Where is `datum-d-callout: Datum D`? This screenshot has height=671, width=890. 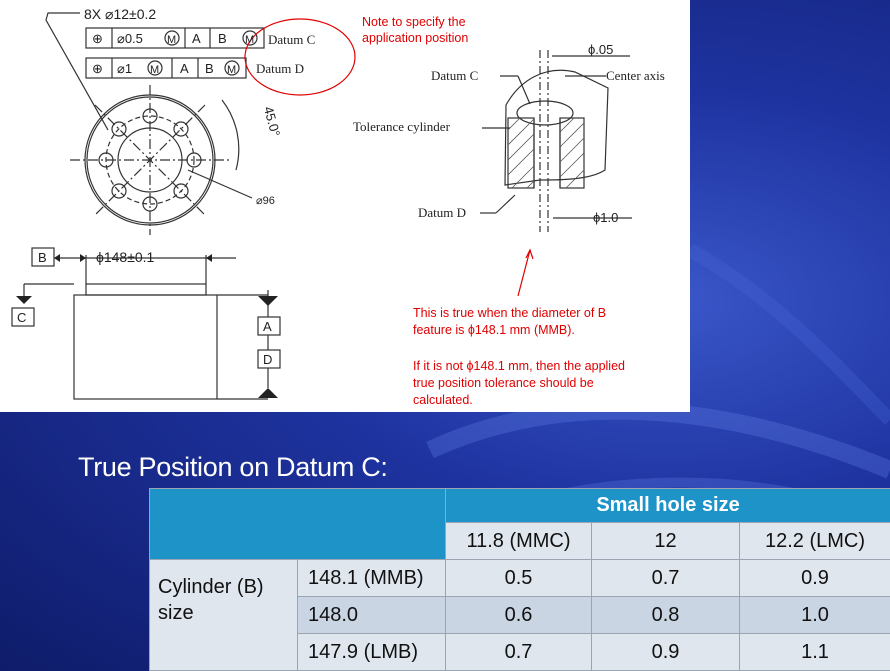
datum-d-callout: Datum D is located at coordinates (442, 212).